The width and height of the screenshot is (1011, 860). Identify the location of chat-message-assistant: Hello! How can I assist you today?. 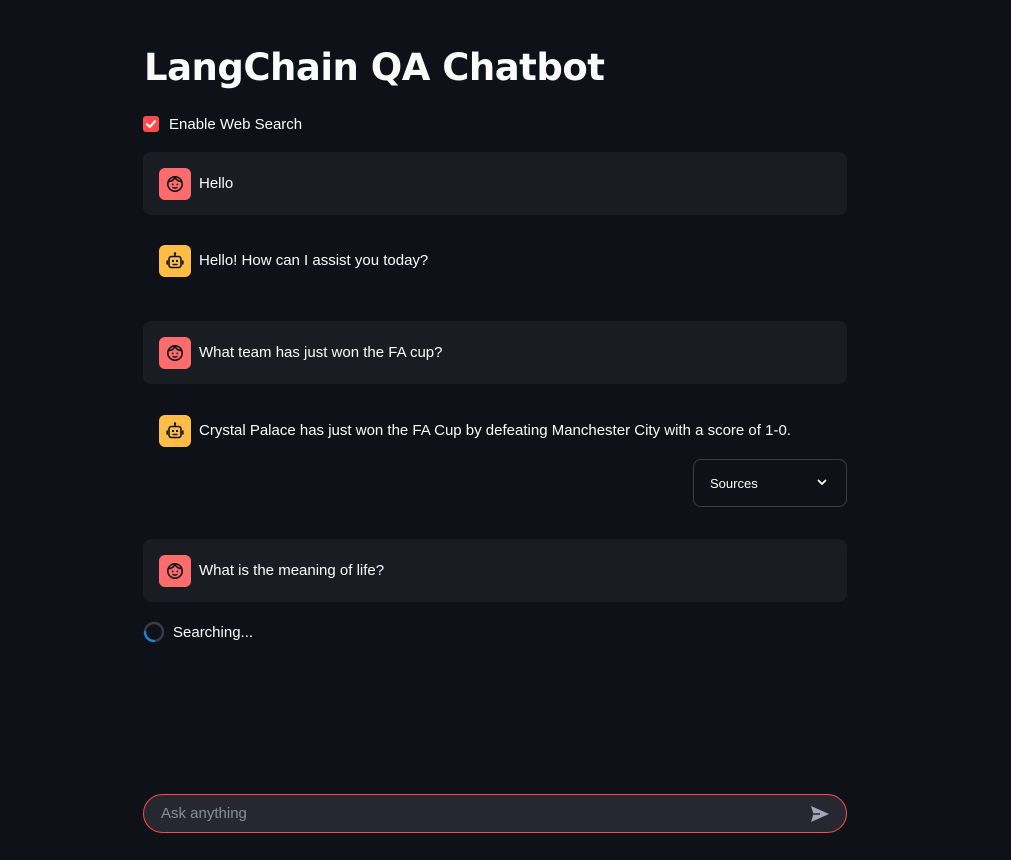
(495, 261).